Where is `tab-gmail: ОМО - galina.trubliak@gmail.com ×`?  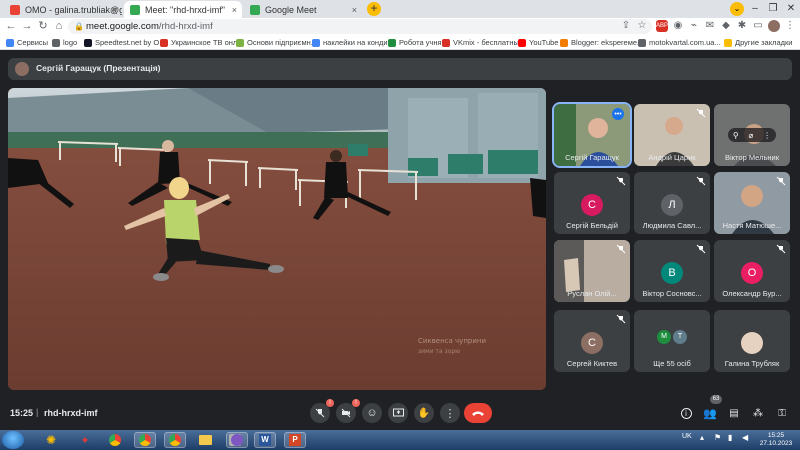 tab-gmail: ОМО - galina.trubliak@gmail.com × is located at coordinates (63, 9).